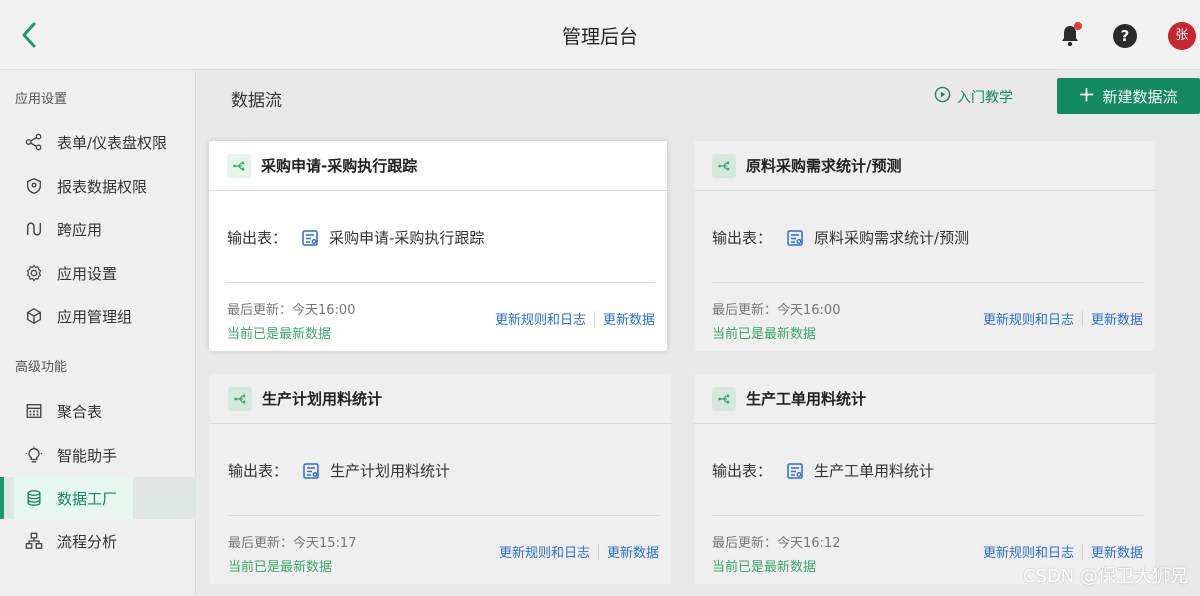 This screenshot has width=1200, height=596. I want to click on database-icon, so click(34, 498).